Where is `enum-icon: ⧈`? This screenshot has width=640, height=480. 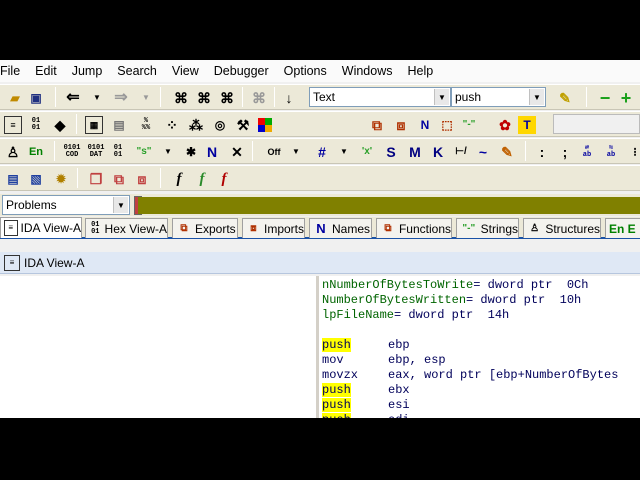
enum-icon: ⧈ is located at coordinates (401, 125).